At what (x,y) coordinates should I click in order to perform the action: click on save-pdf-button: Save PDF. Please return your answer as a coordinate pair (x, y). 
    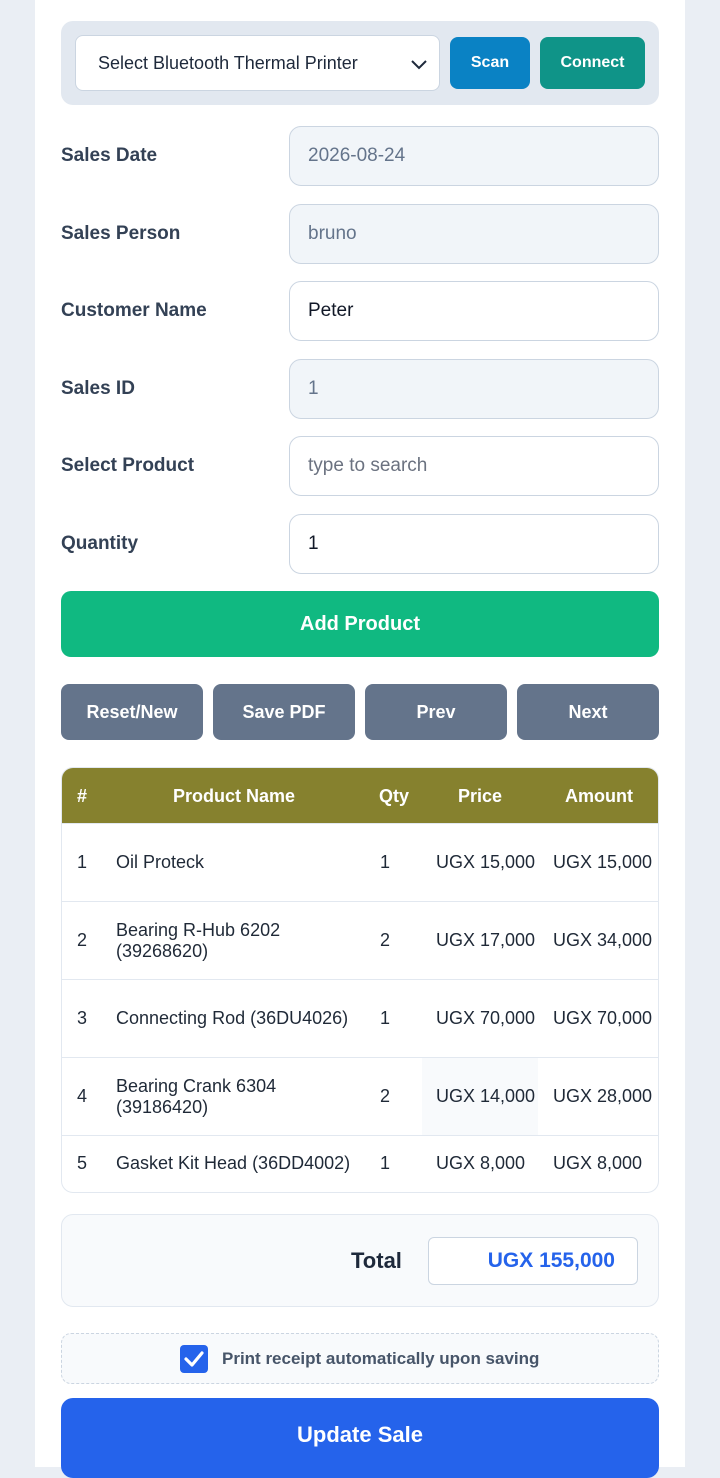
    Looking at the image, I should click on (284, 712).